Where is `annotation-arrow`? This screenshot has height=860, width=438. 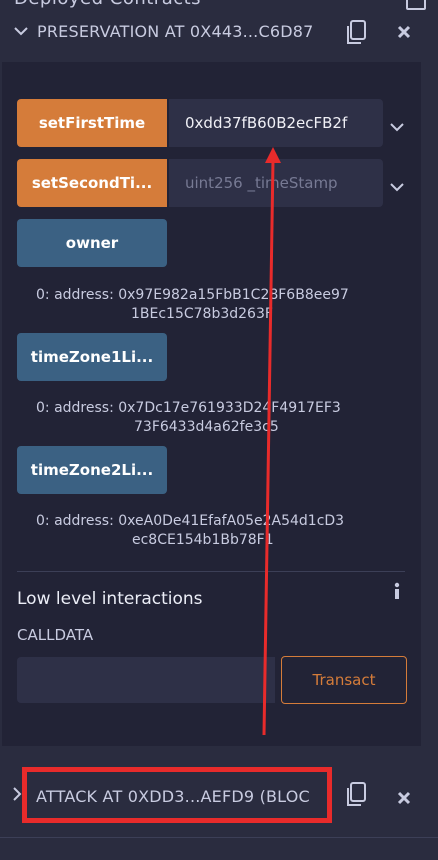 annotation-arrow is located at coordinates (271, 441).